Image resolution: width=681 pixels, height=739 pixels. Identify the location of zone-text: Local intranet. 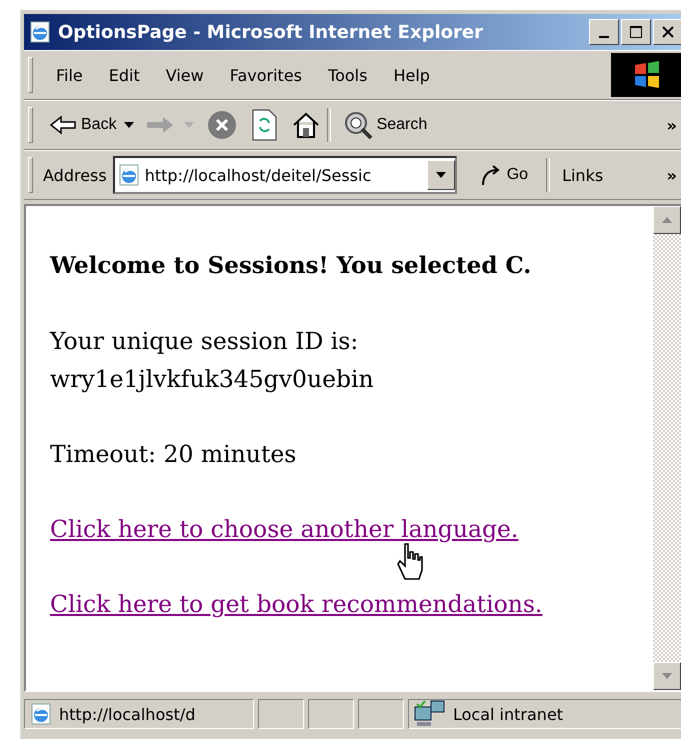
(508, 714).